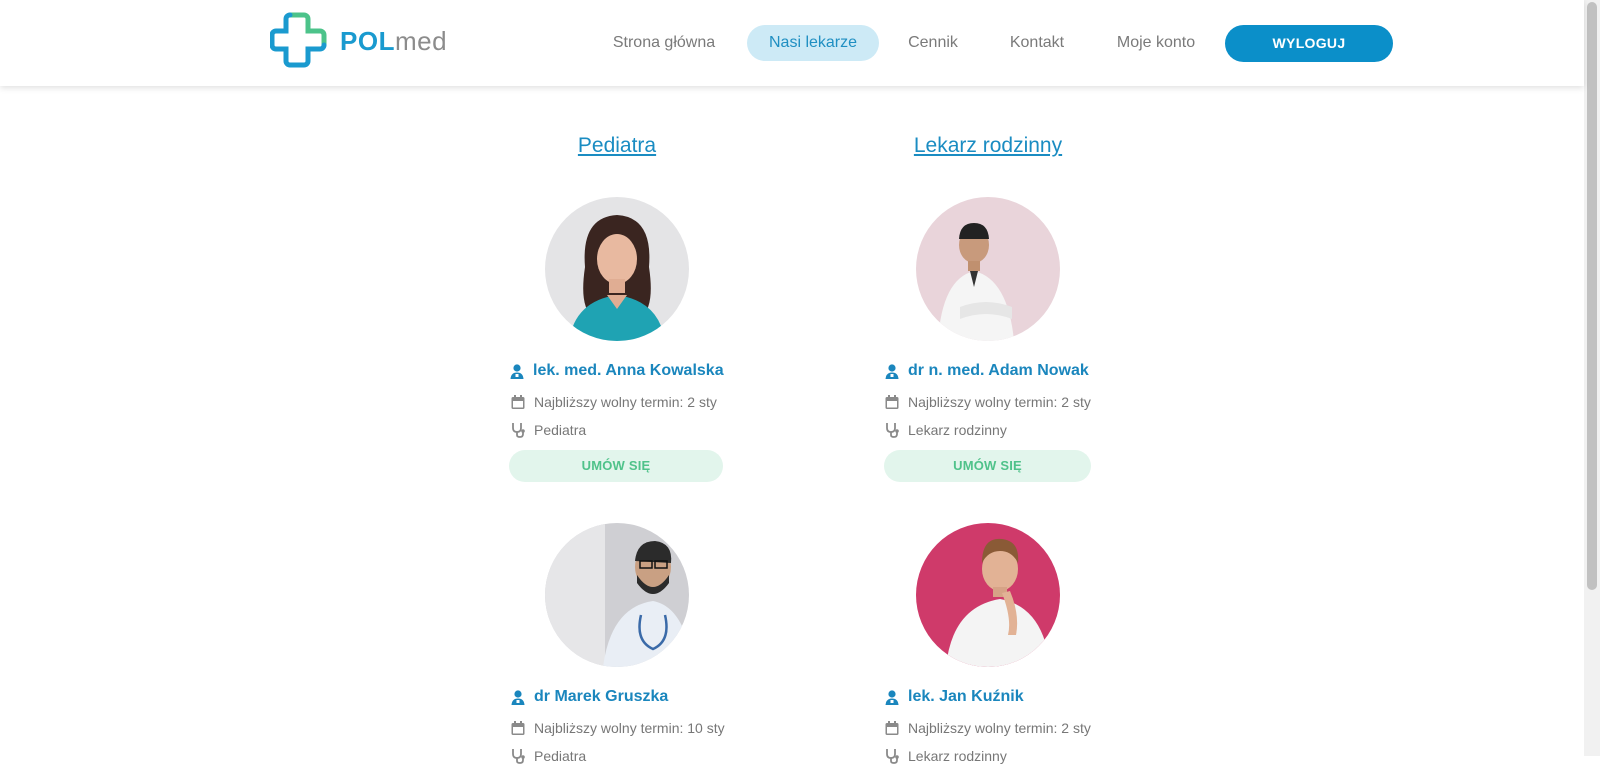 The image size is (1600, 764). I want to click on doctor-name-row: lek. med. Anna Kowalska, so click(616, 371).